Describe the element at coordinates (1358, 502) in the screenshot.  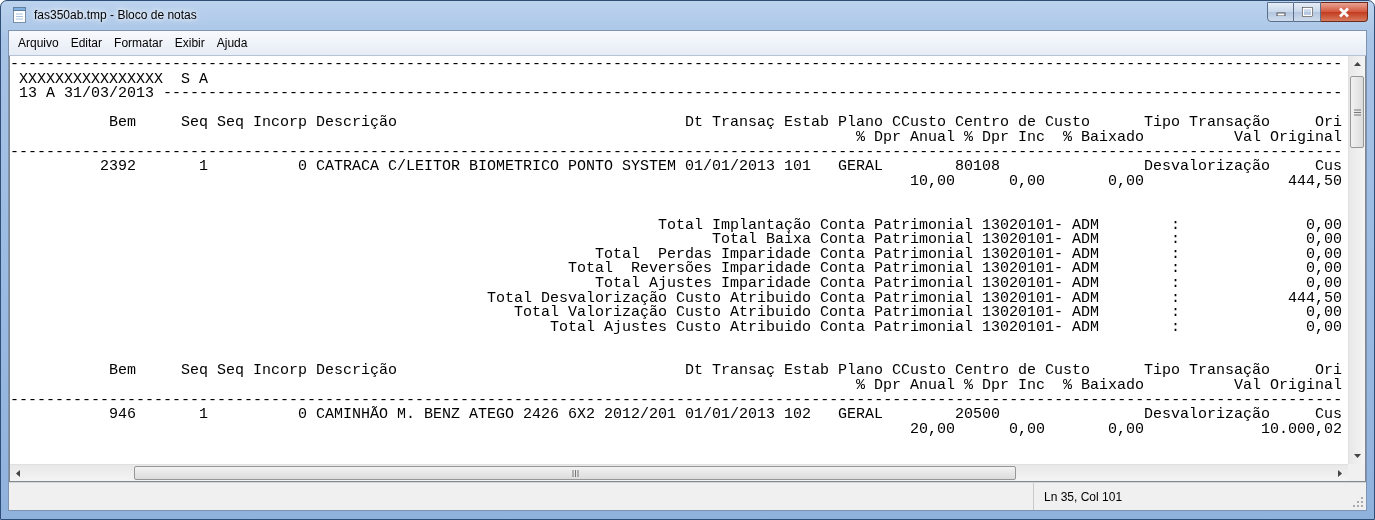
I see `resize-grip-icon` at that location.